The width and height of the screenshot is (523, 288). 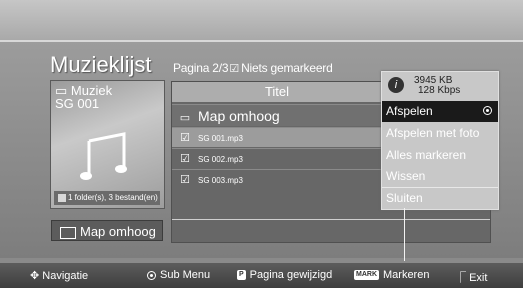 I want to click on menu-item-play: Afspelen, so click(x=440, y=111).